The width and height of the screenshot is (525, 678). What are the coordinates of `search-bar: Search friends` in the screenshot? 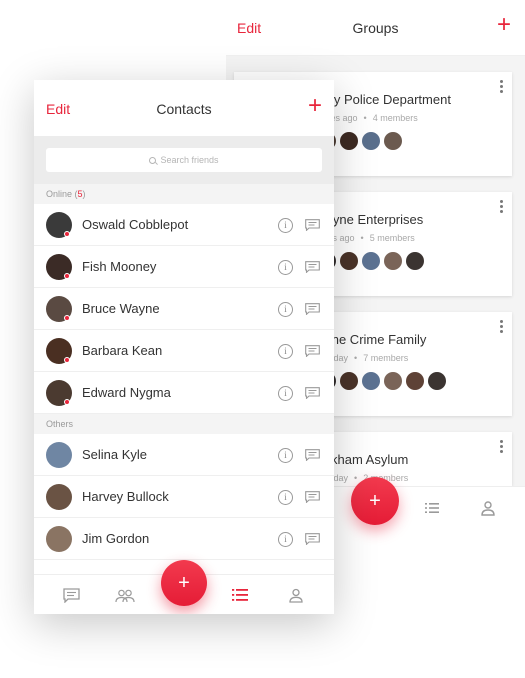 It's located at (184, 160).